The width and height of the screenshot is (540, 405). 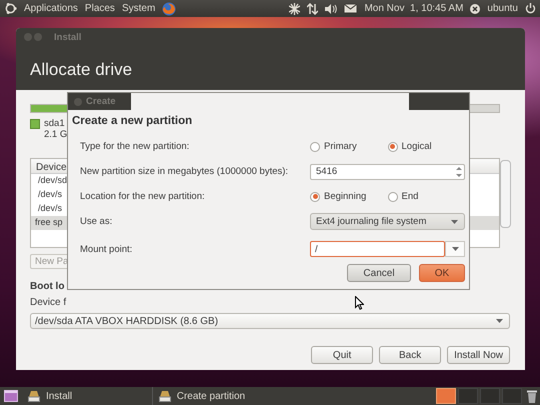 What do you see at coordinates (185, 171) in the screenshot?
I see `field-label: New partition size in megabytes (1000000 bytes):` at bounding box center [185, 171].